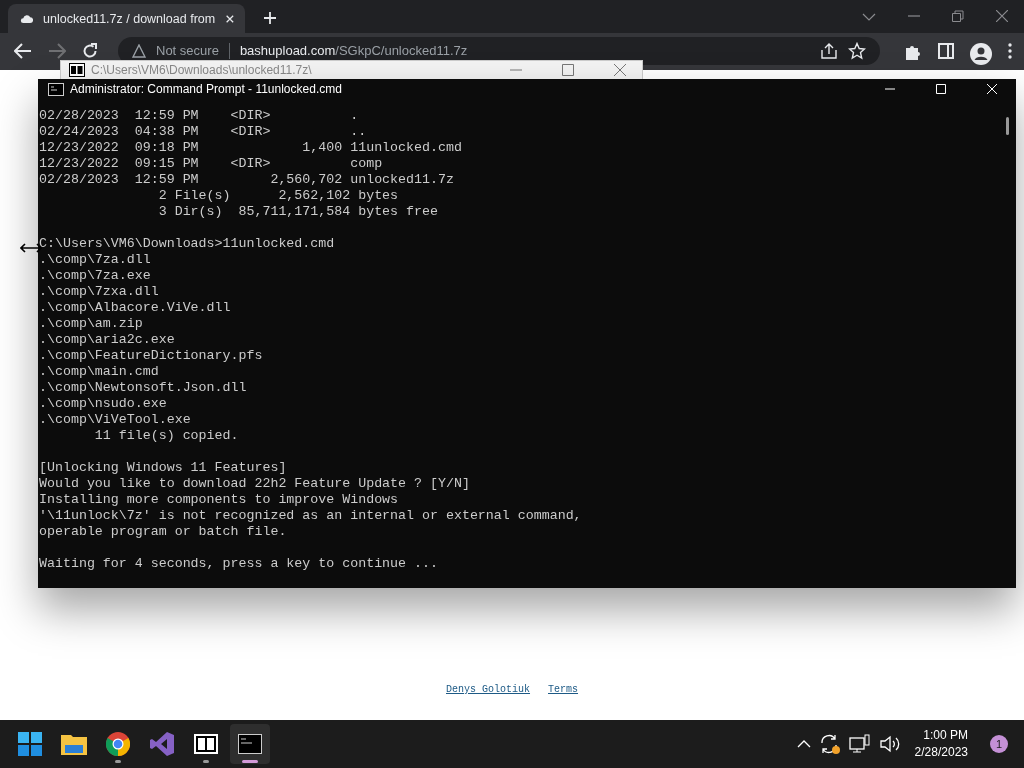  I want to click on console-line: Installing more components to improve Windows, so click(219, 500).